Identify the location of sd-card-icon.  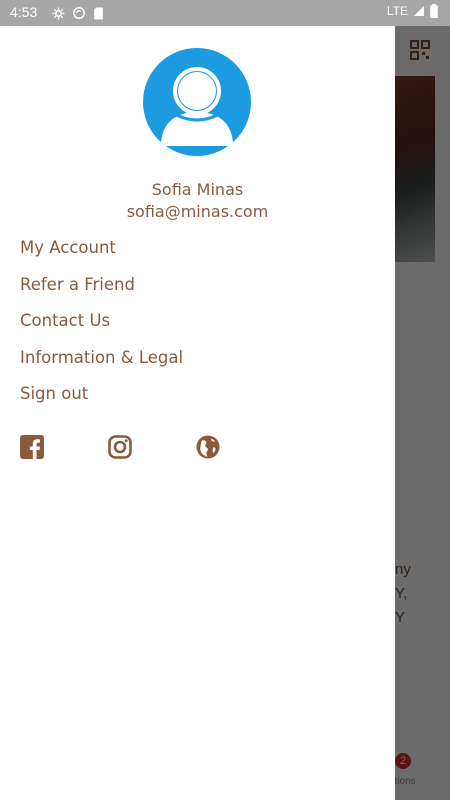
(98, 13).